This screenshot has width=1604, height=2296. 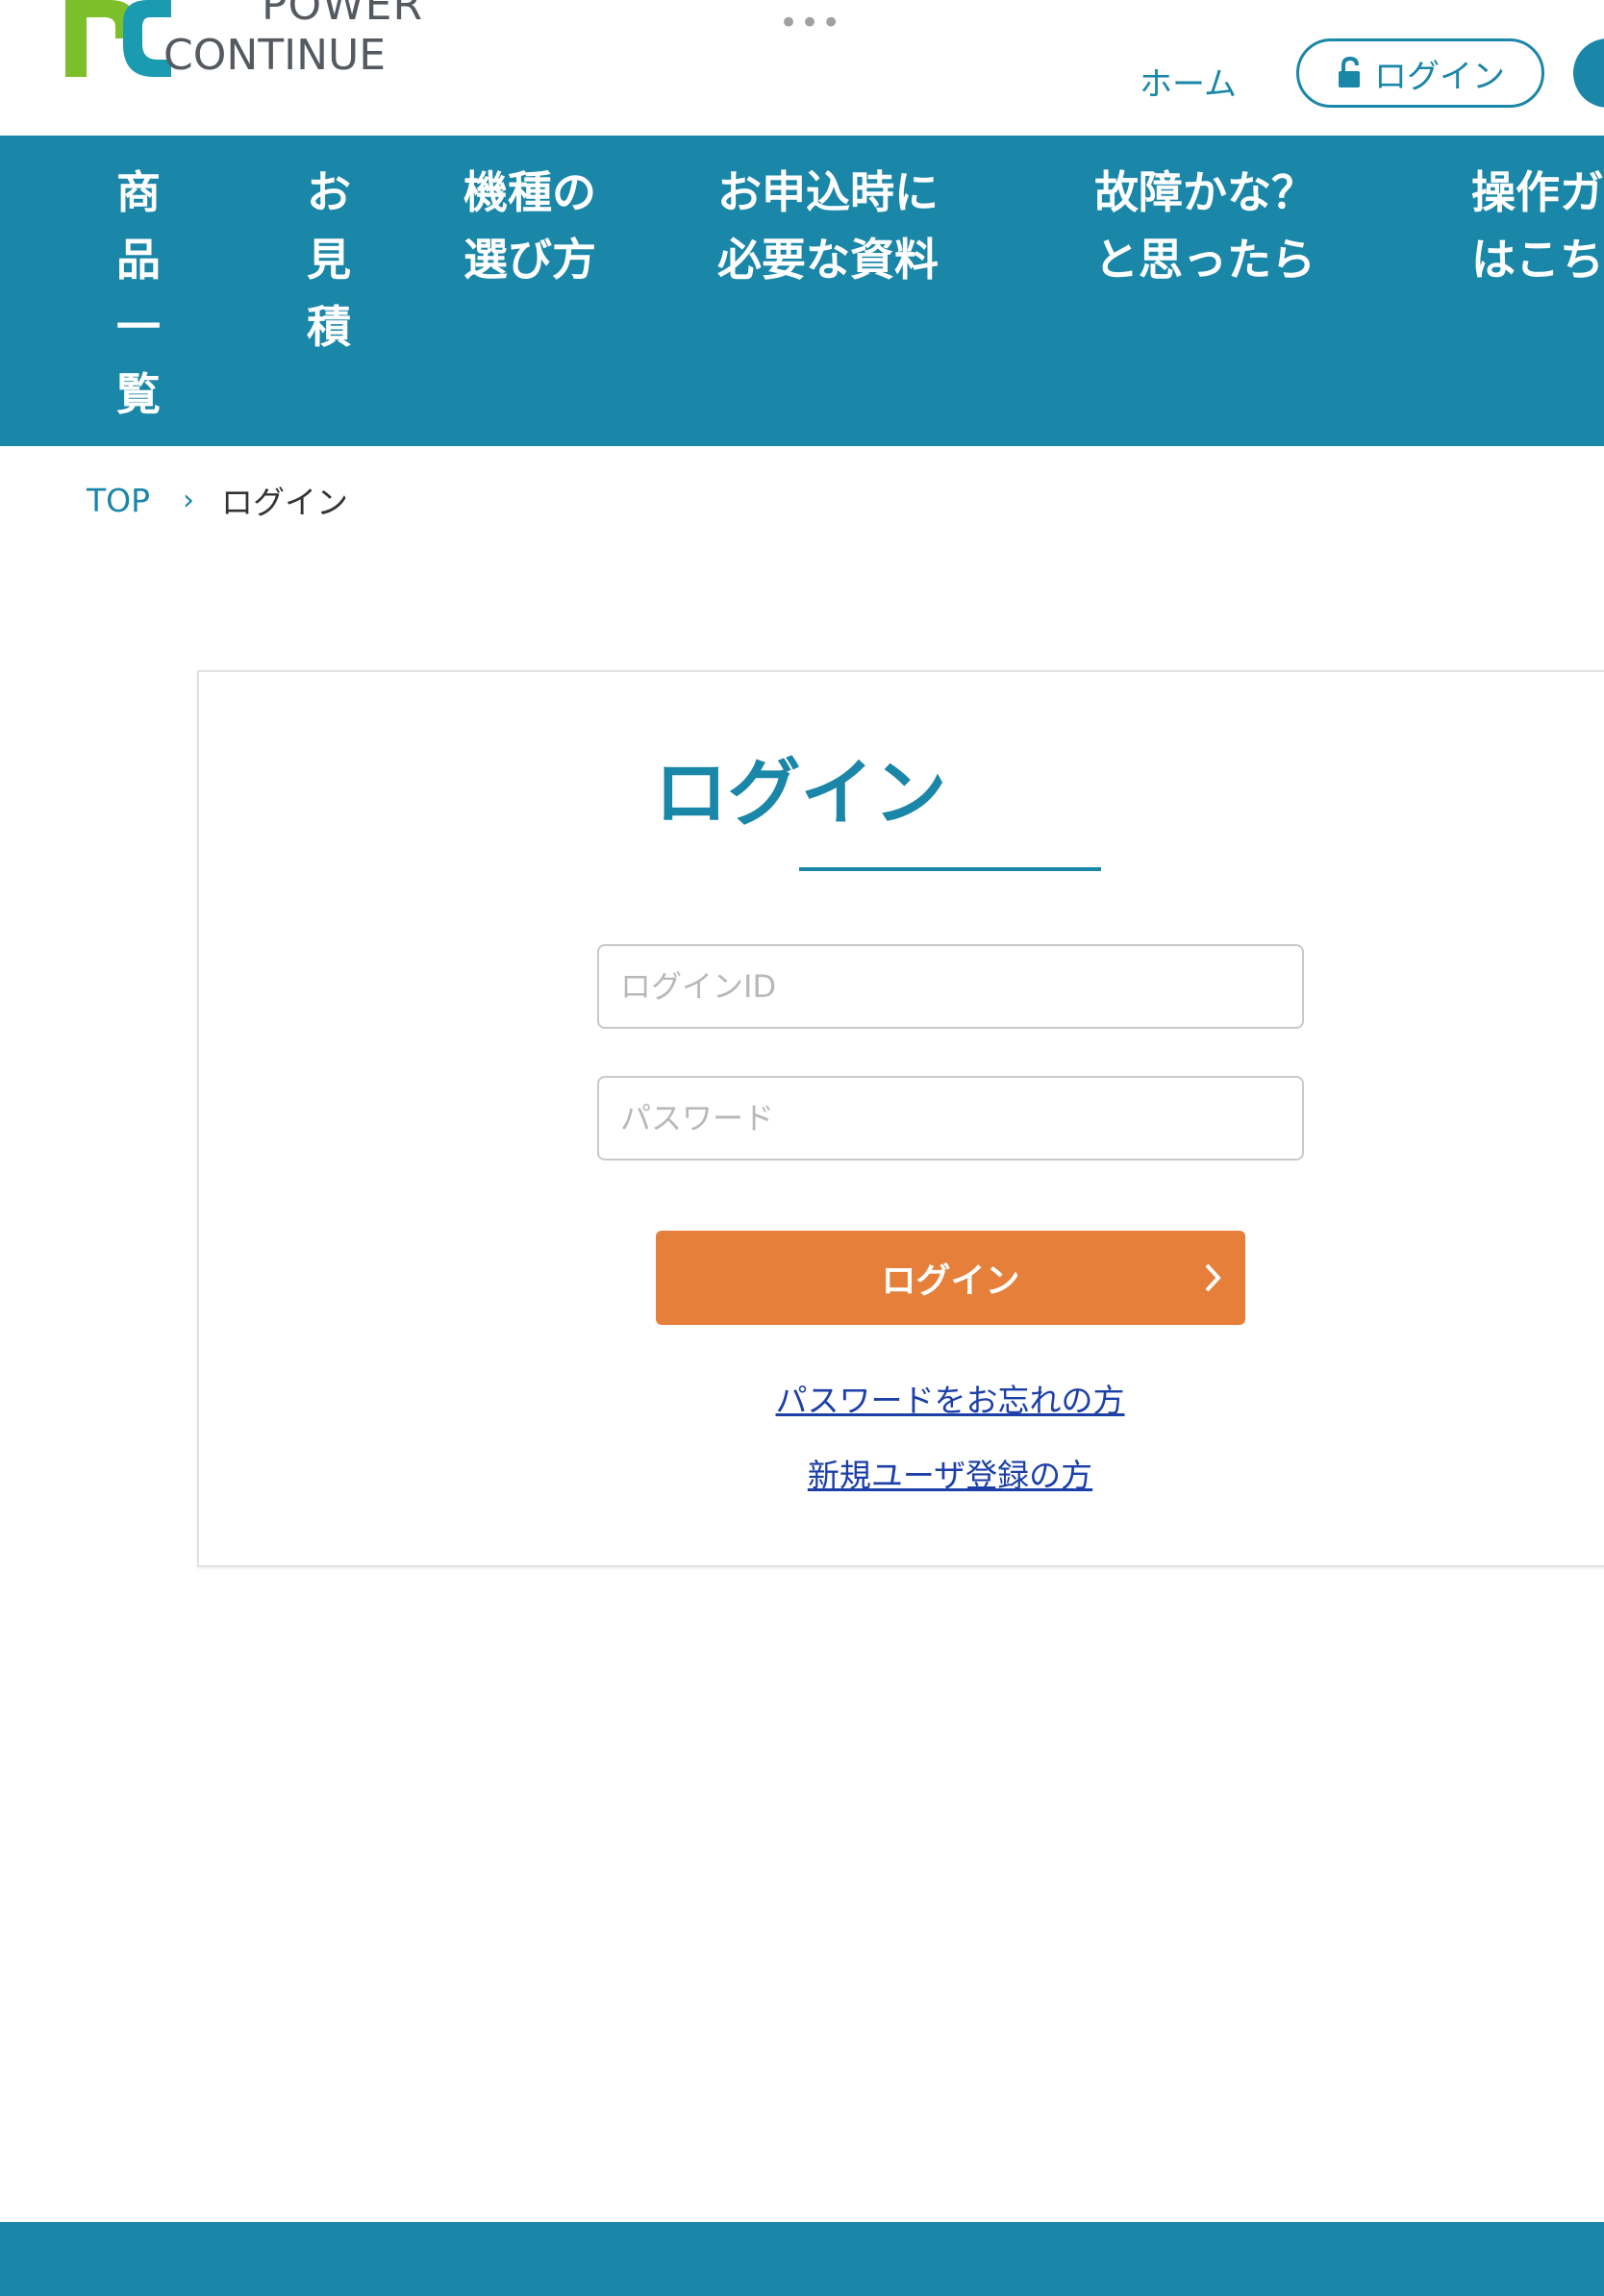 What do you see at coordinates (329, 192) in the screenshot?
I see `nav-item-label: お` at bounding box center [329, 192].